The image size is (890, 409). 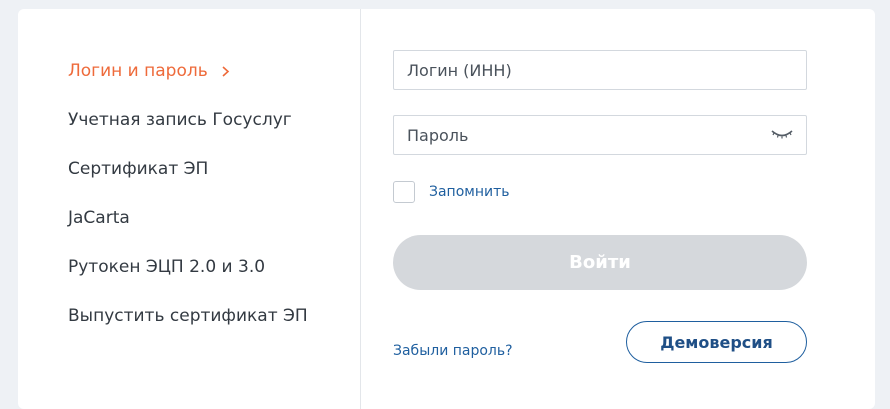 What do you see at coordinates (188, 232) in the screenshot?
I see `menu-item-jacarta: JaCarta` at bounding box center [188, 232].